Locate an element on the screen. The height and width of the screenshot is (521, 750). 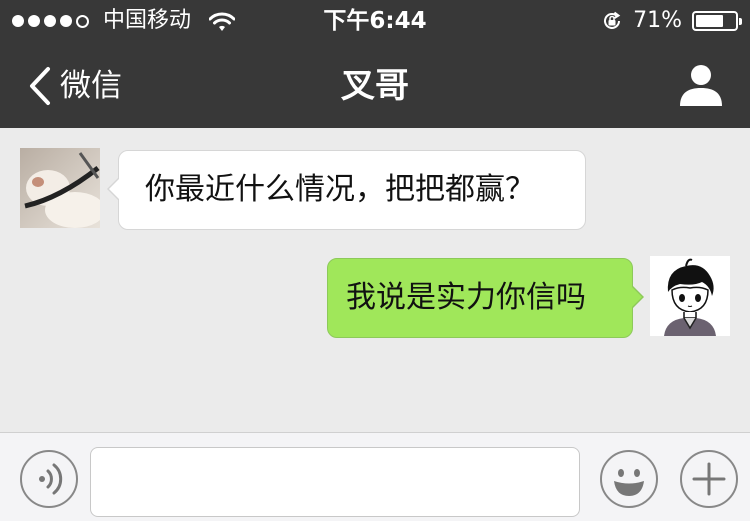
more-button is located at coordinates (709, 479).